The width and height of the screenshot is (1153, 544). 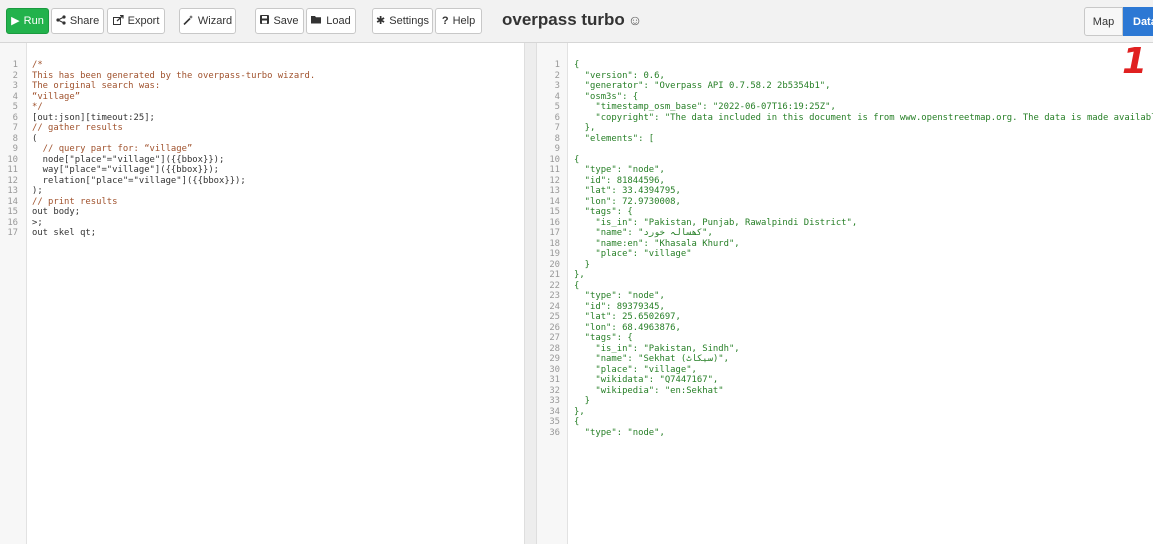 I want to click on code-line: 6 [out:json][timeout:25];, so click(x=262, y=118).